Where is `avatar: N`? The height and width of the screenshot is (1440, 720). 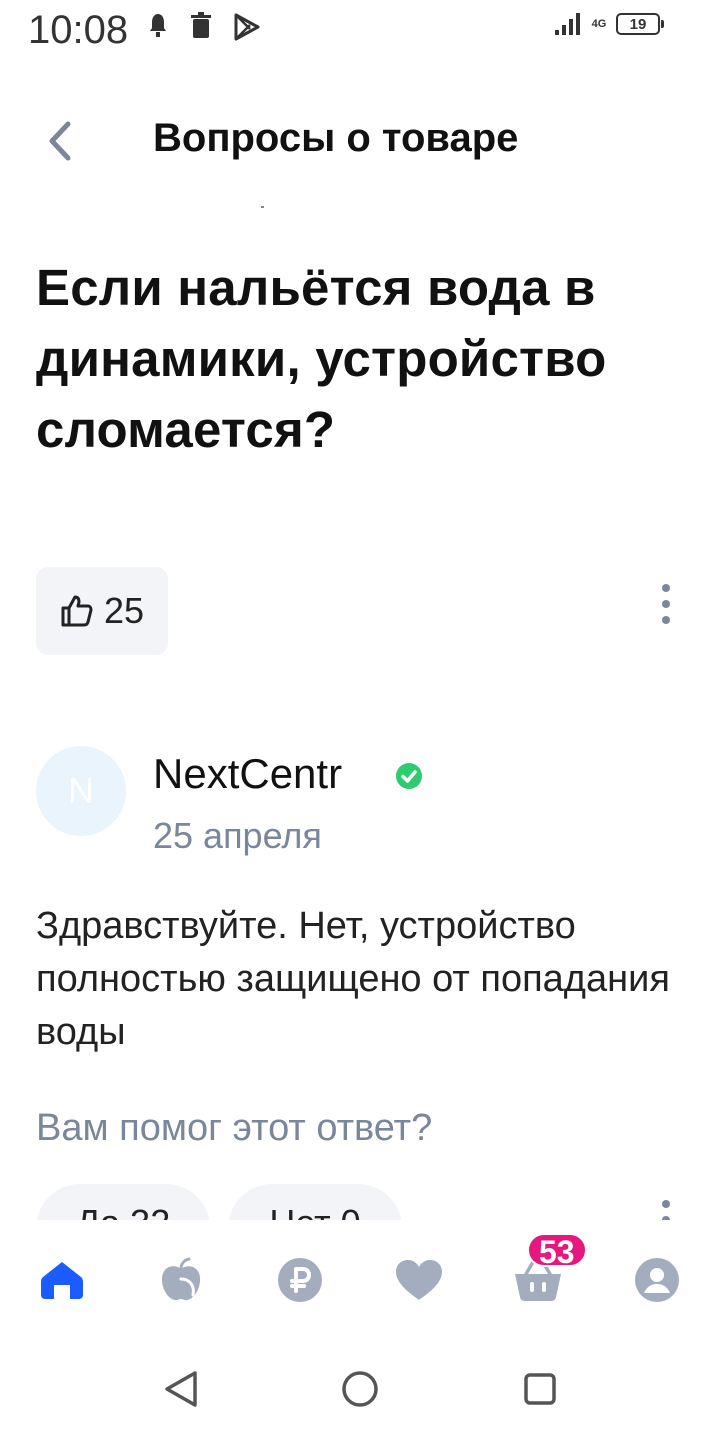
avatar: N is located at coordinates (81, 791).